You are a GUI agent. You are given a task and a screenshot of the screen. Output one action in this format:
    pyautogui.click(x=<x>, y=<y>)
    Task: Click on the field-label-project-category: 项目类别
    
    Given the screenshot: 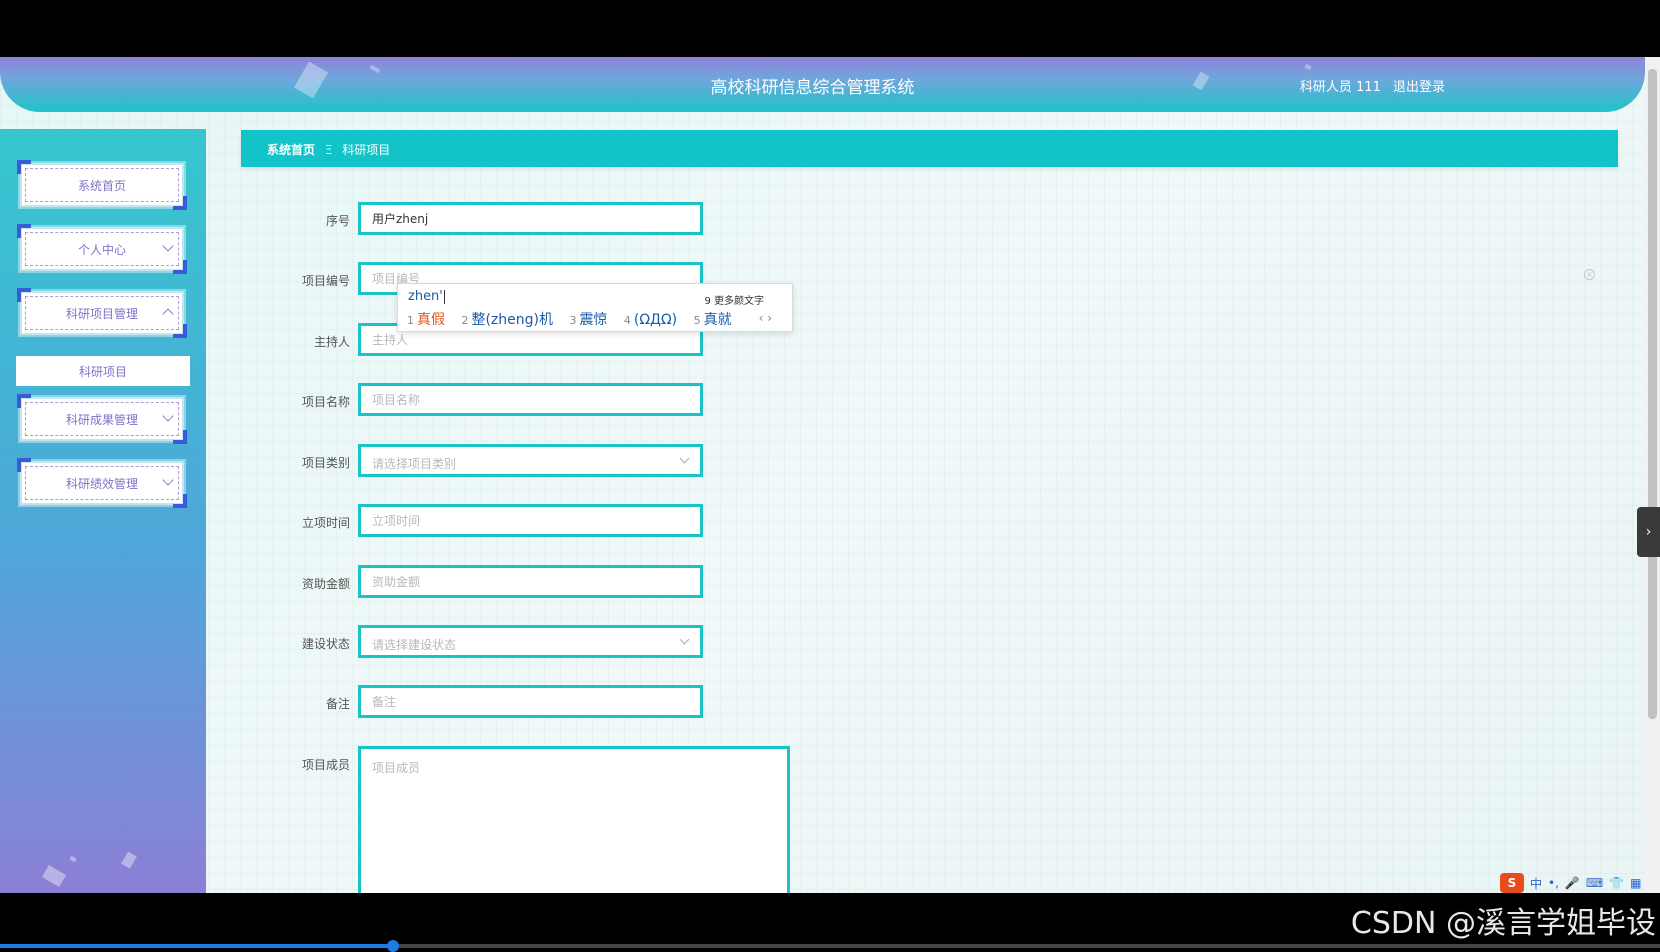 What is the action you would take?
    pyautogui.click(x=325, y=463)
    